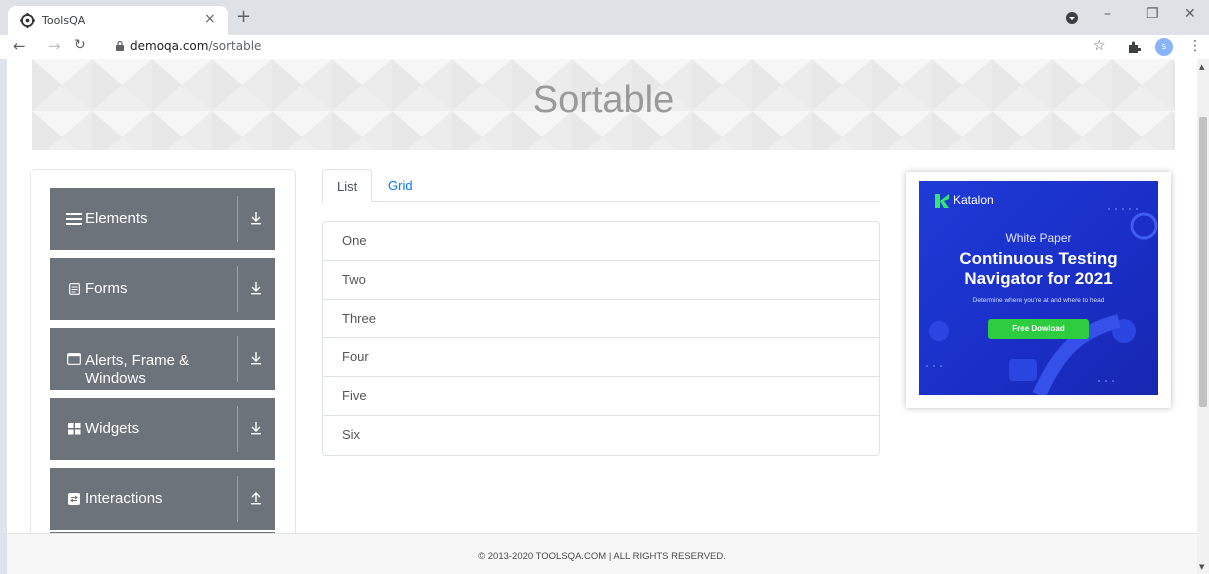 This screenshot has width=1209, height=574. What do you see at coordinates (74, 219) in the screenshot?
I see `hamburger-icon` at bounding box center [74, 219].